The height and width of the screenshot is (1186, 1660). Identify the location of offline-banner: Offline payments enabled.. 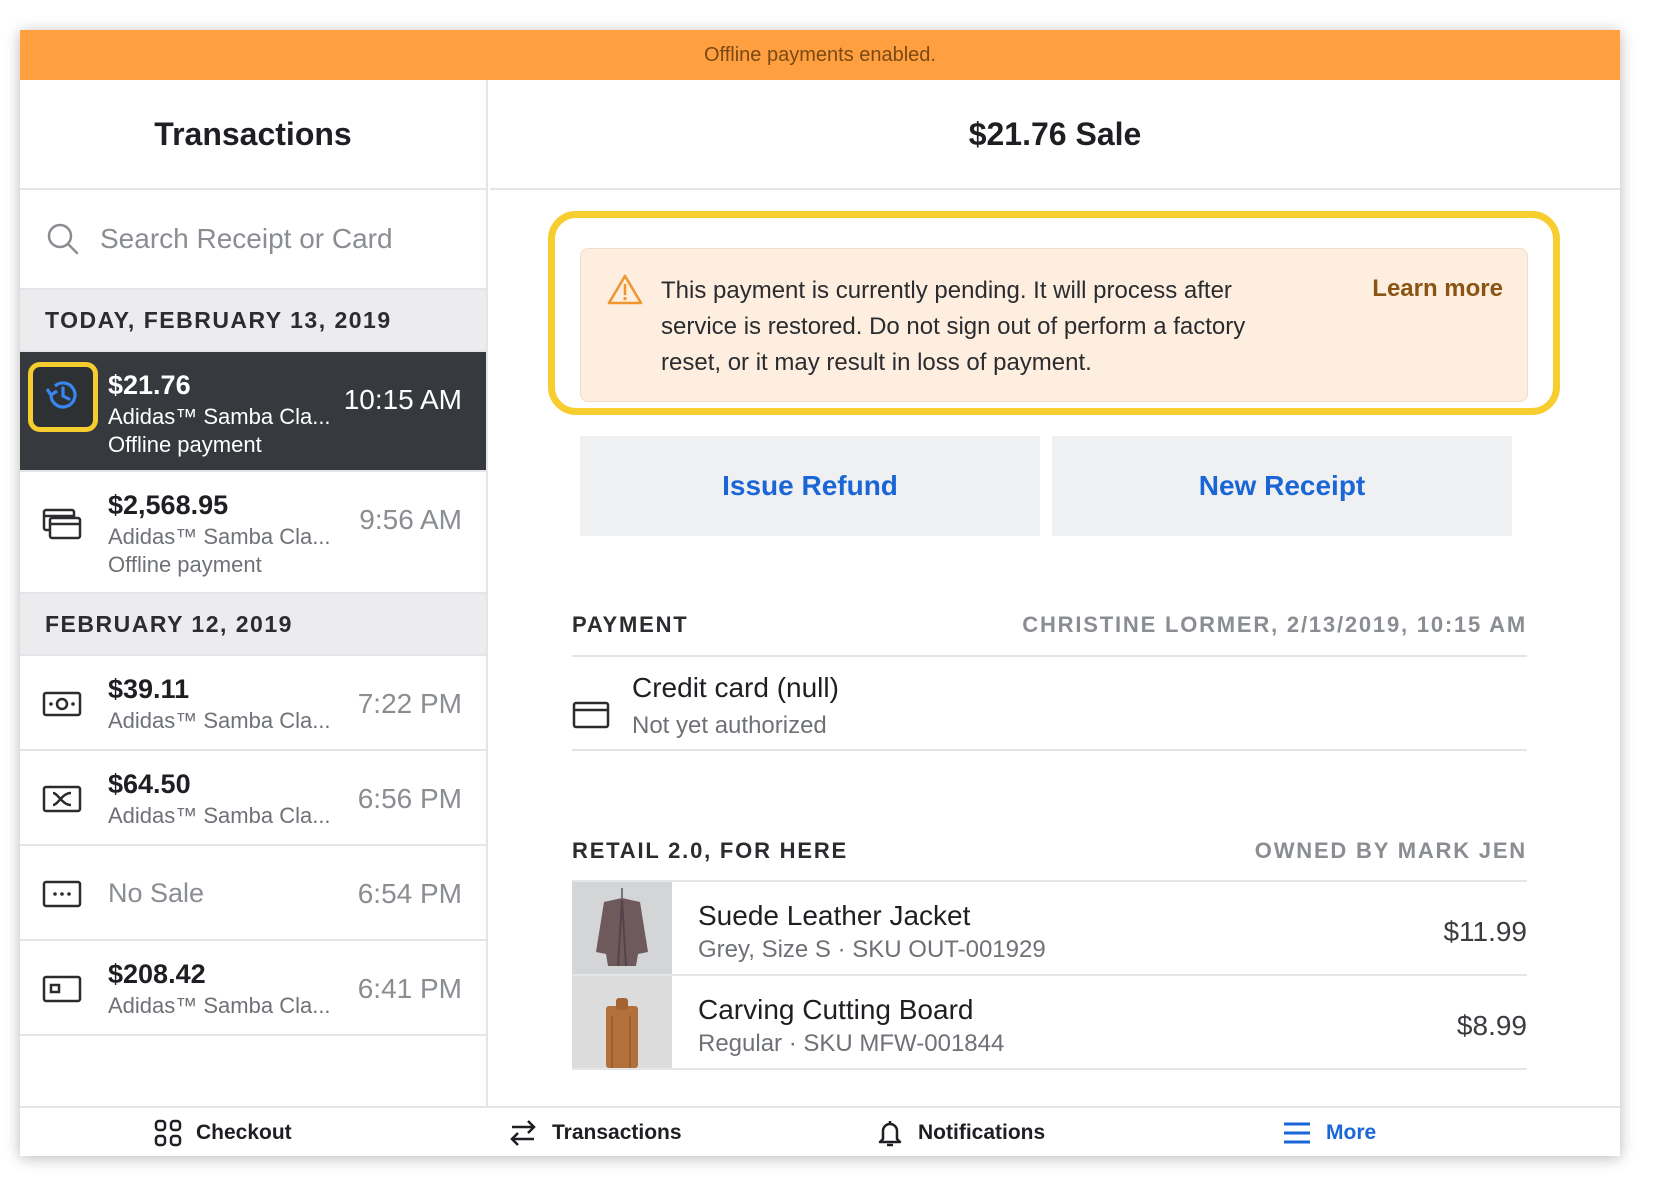
(820, 55).